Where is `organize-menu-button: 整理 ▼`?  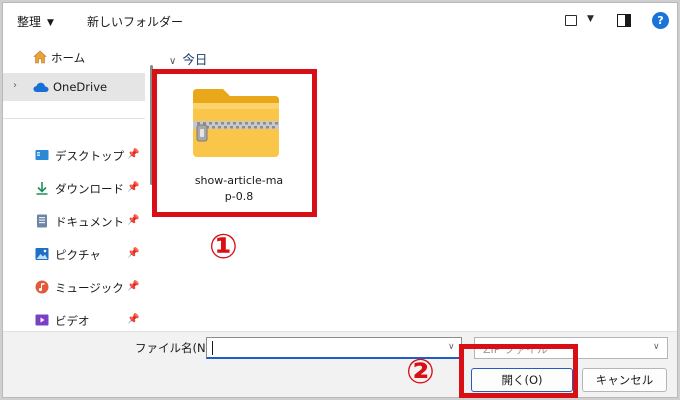 organize-menu-button: 整理 ▼ is located at coordinates (35, 21).